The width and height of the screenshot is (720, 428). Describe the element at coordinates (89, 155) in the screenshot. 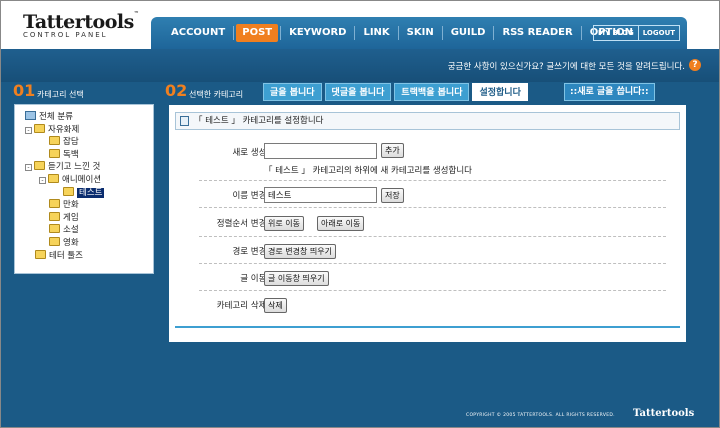

I see `tree-item: 독백` at that location.